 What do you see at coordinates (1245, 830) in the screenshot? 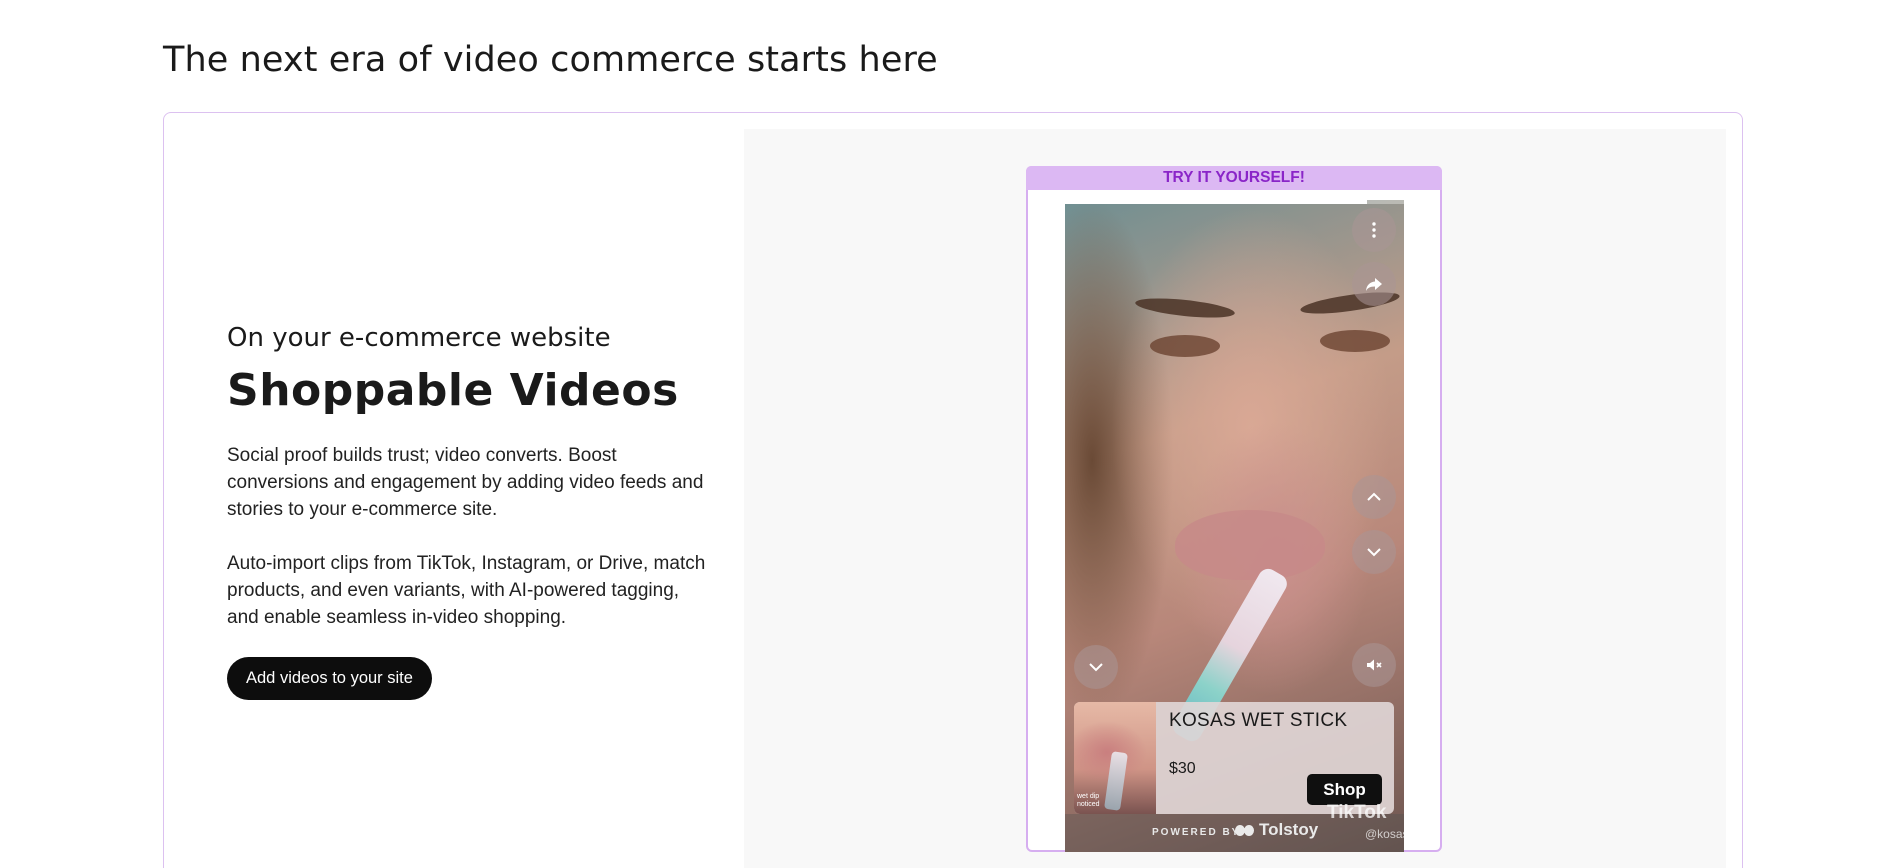
I see `tolstoy-logo-icon` at bounding box center [1245, 830].